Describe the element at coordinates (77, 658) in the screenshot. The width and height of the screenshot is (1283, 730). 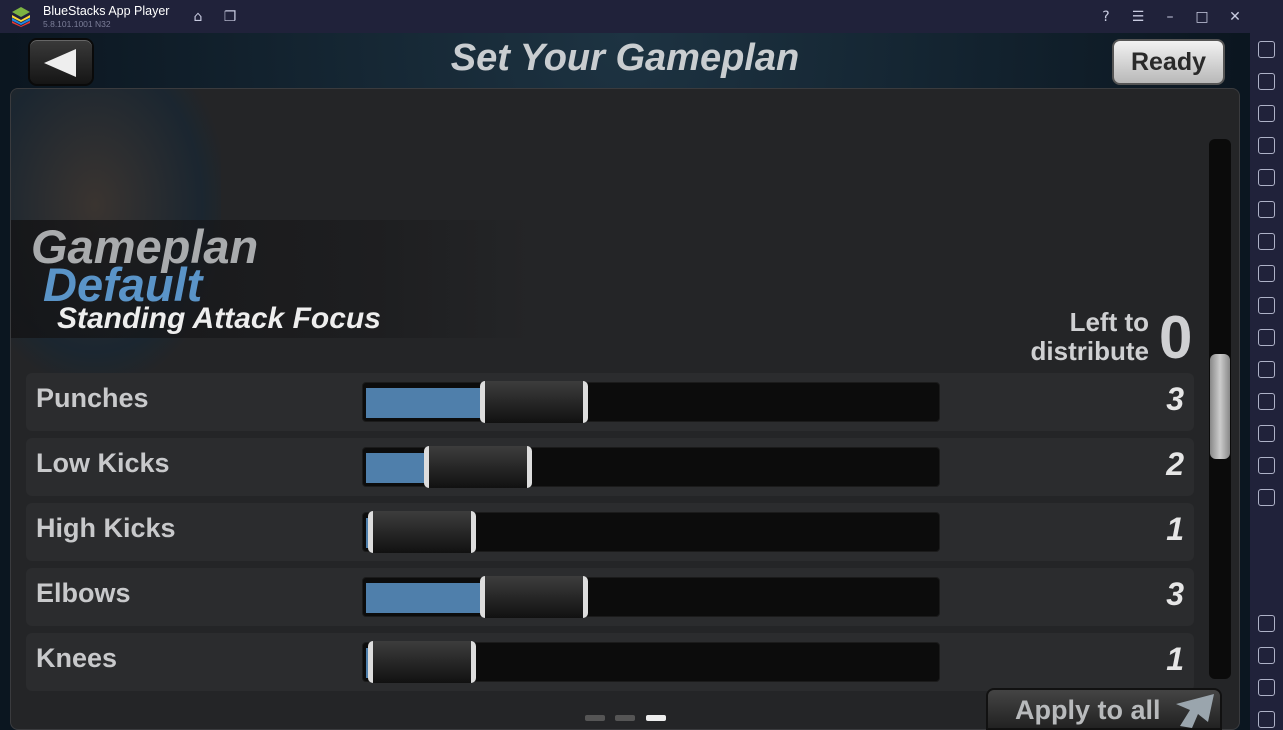
I see `slider-label: Knees` at that location.